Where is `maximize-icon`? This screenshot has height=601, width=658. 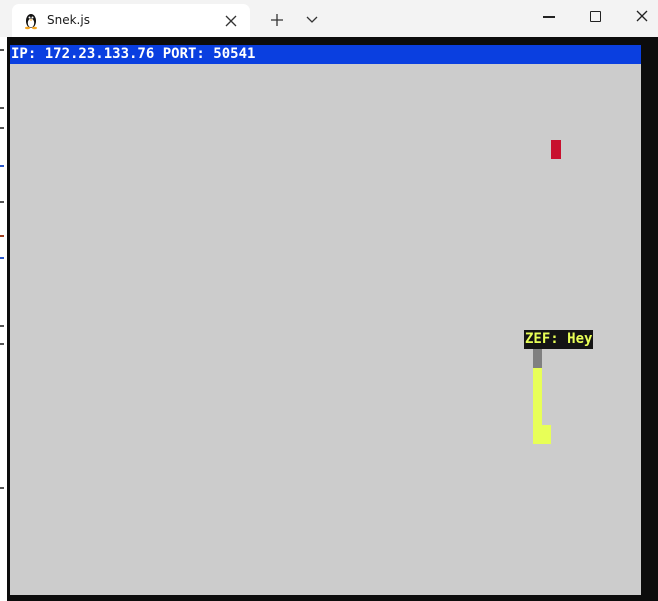
maximize-icon is located at coordinates (595, 16).